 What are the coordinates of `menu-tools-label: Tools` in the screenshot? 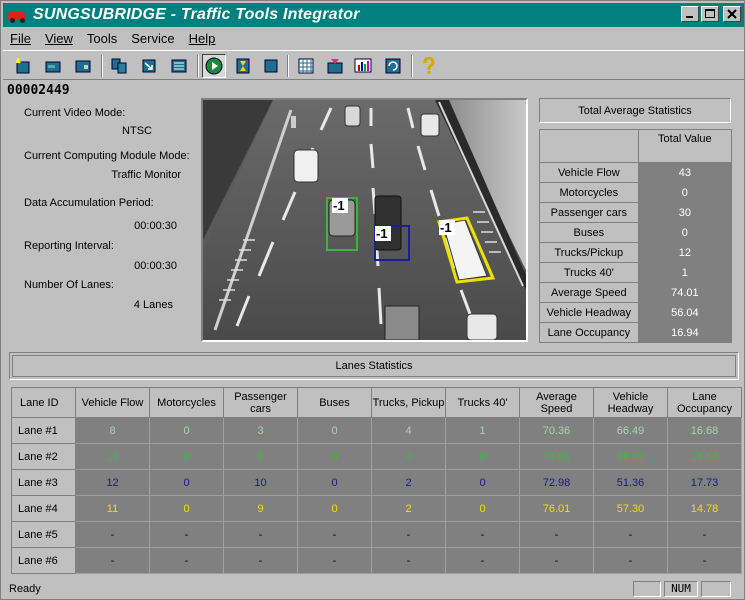 It's located at (102, 38).